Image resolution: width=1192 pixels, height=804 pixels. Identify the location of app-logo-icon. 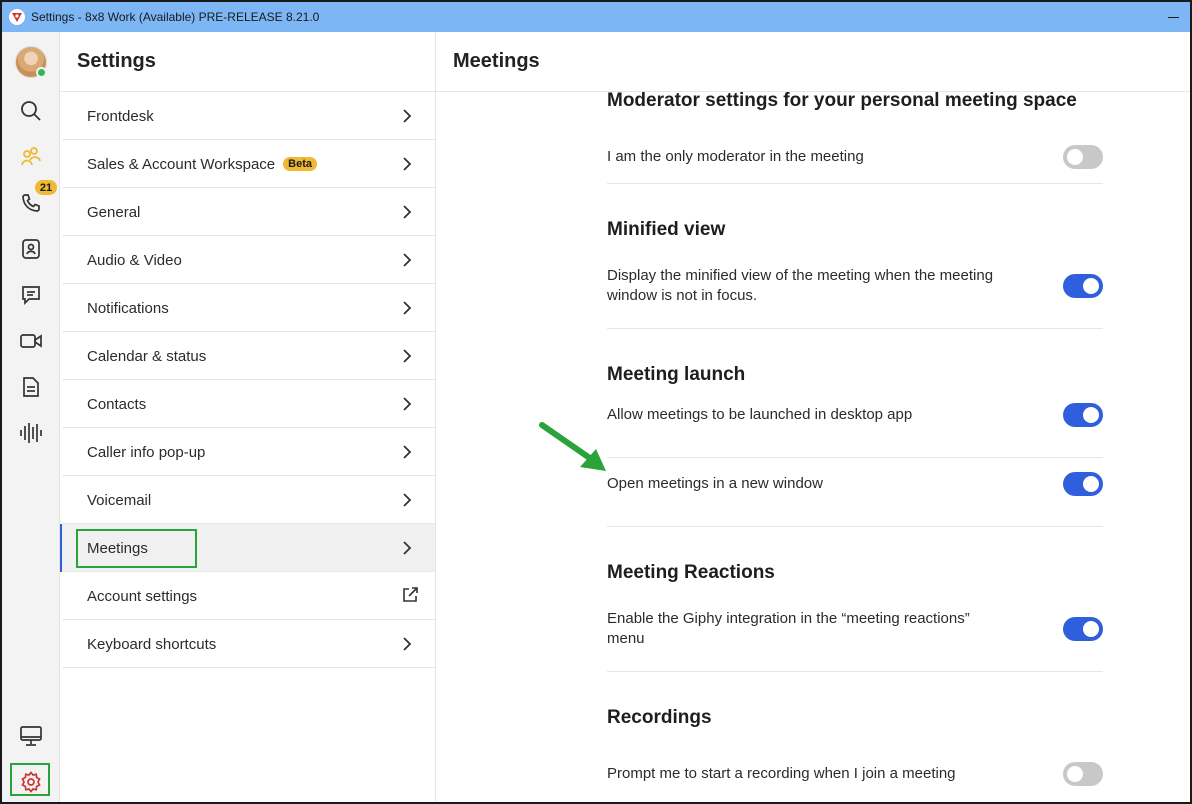
(17, 17).